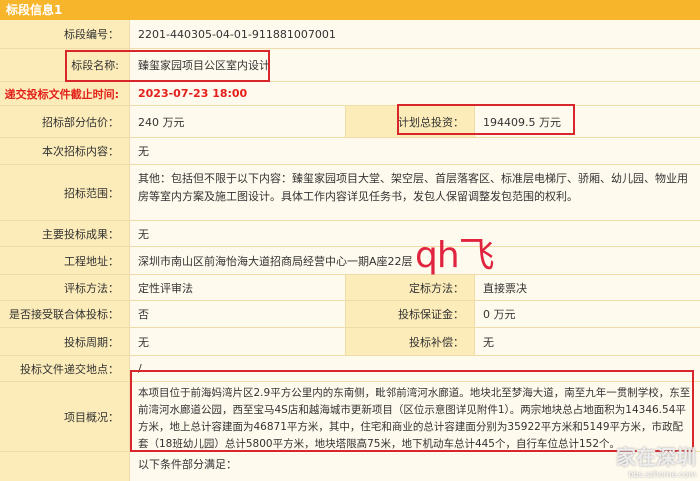 The width and height of the screenshot is (700, 481). What do you see at coordinates (415, 34) in the screenshot?
I see `value-bid-no: 2201-440305-04-01-911881007001` at bounding box center [415, 34].